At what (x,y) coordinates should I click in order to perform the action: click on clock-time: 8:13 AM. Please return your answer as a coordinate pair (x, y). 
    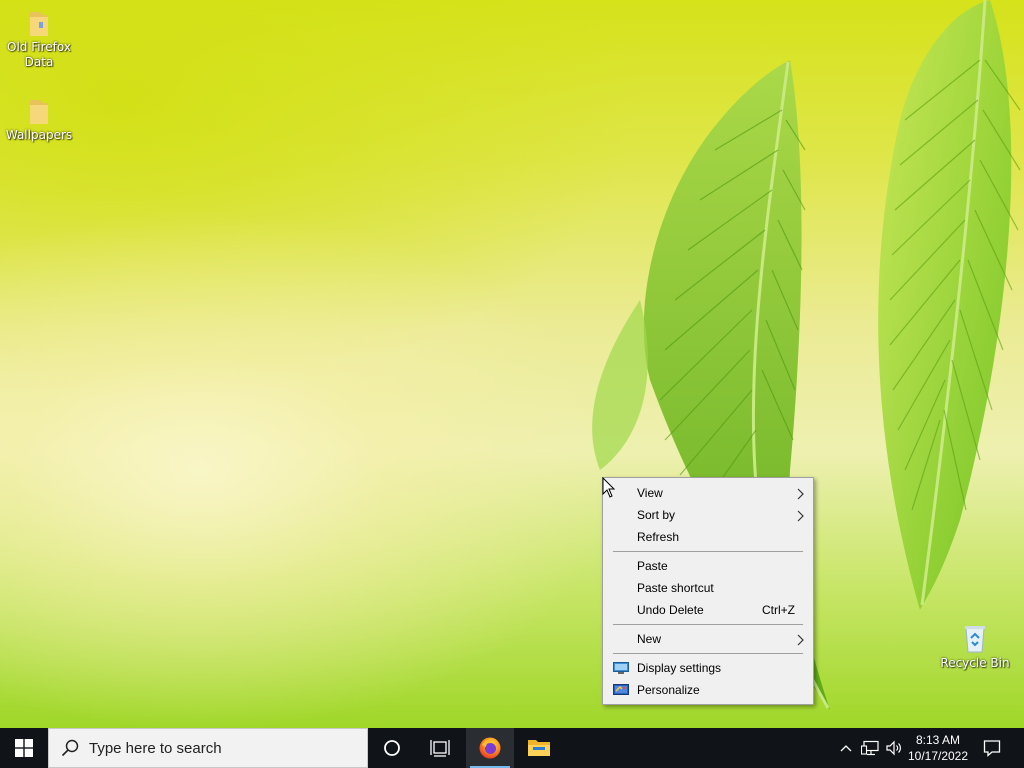
    Looking at the image, I should click on (938, 740).